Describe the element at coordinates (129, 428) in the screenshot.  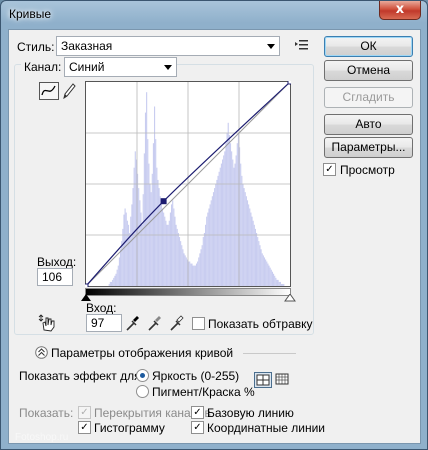
I see `histogram-label: Гистограмму` at that location.